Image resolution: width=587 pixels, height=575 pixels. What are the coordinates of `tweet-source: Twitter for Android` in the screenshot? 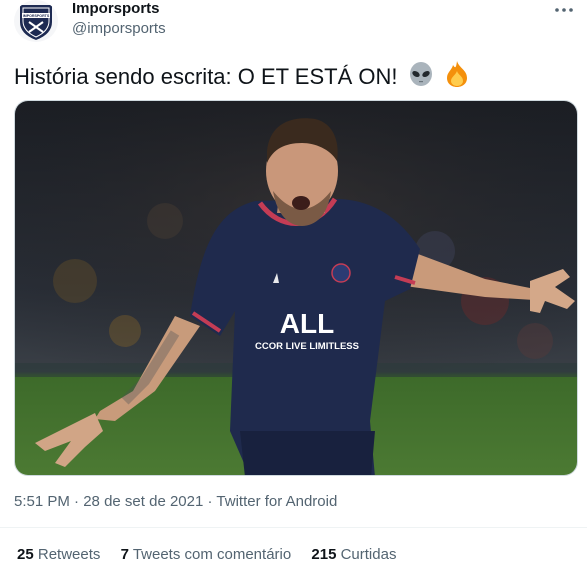 It's located at (276, 501).